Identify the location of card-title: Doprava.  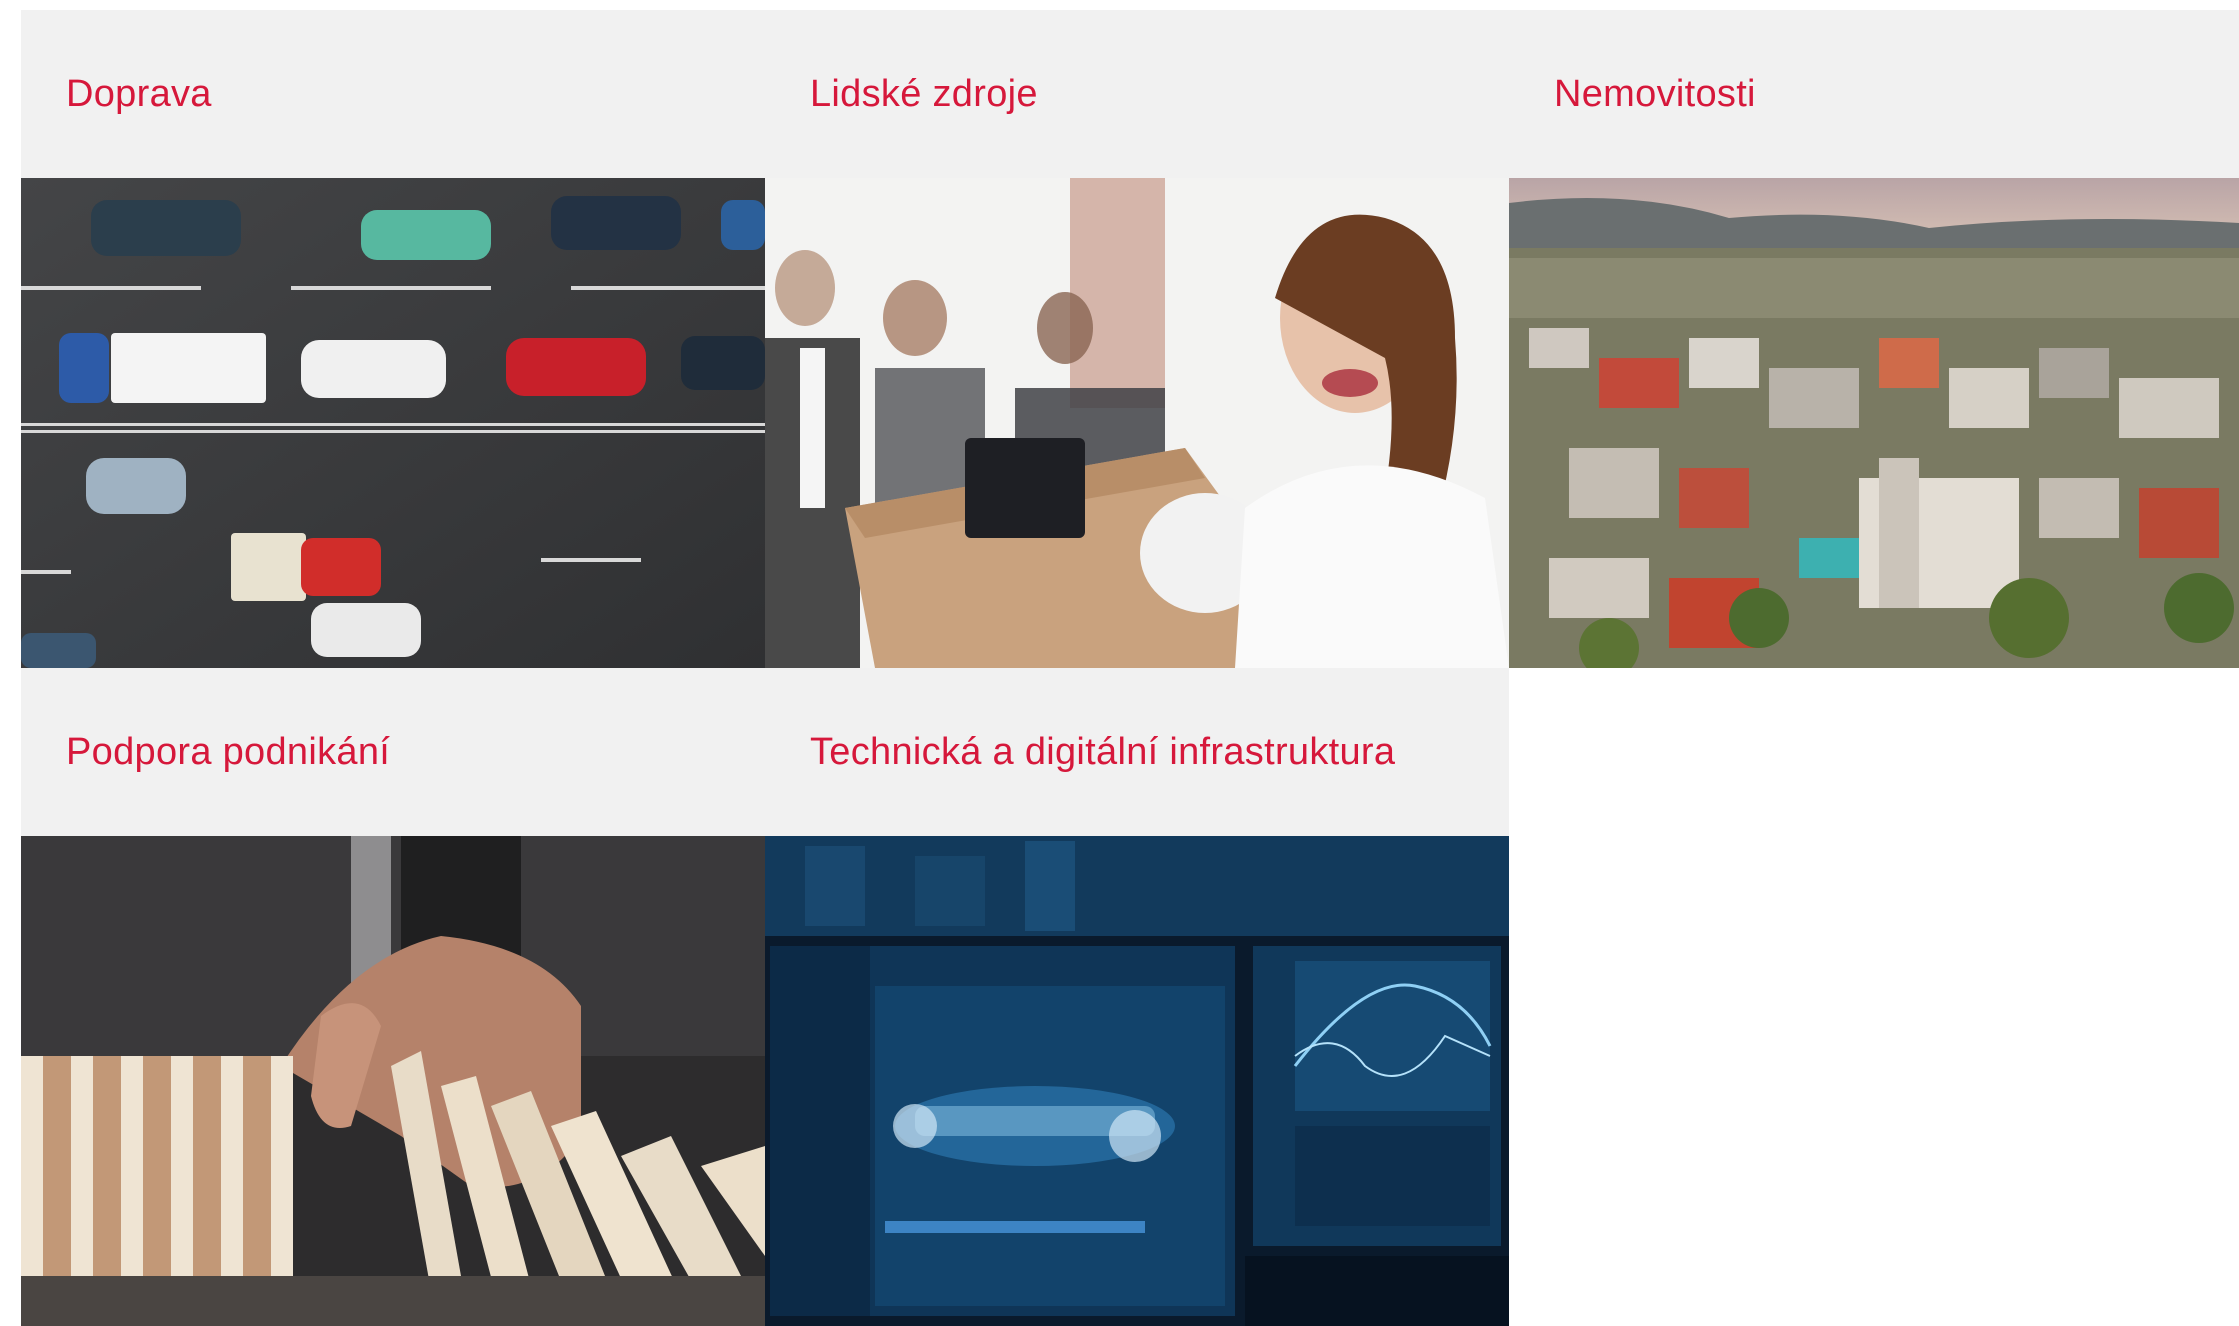
(139, 94).